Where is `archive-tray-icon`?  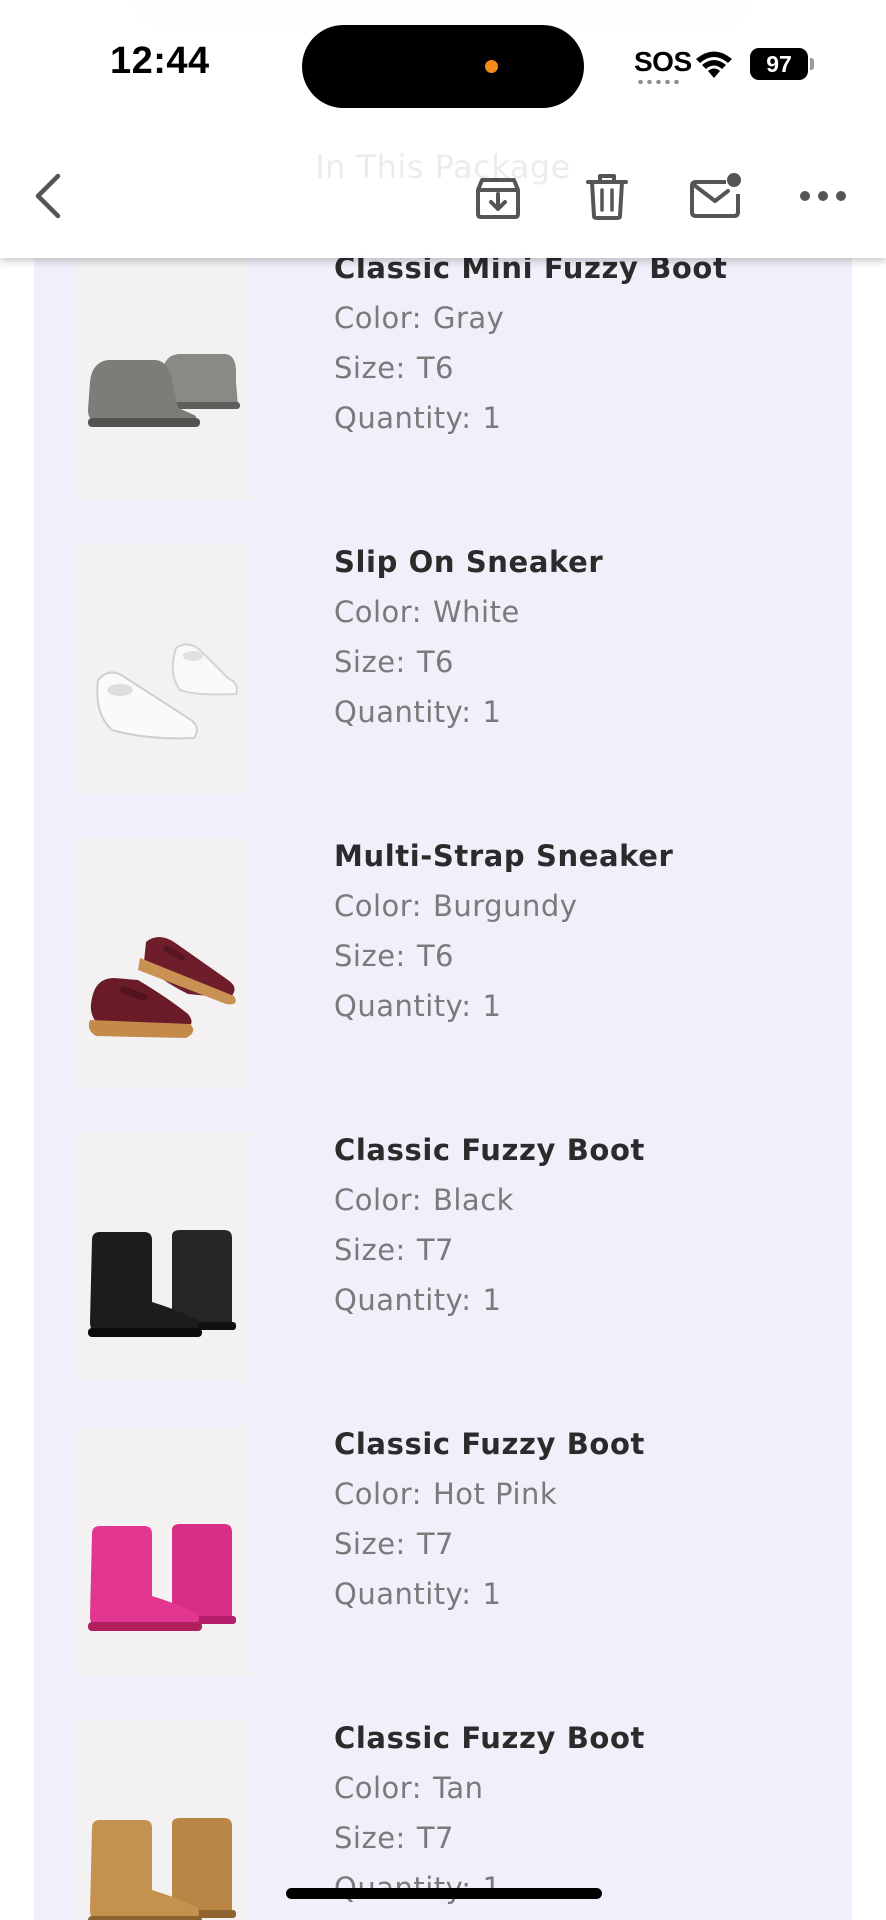
archive-tray-icon is located at coordinates (498, 196).